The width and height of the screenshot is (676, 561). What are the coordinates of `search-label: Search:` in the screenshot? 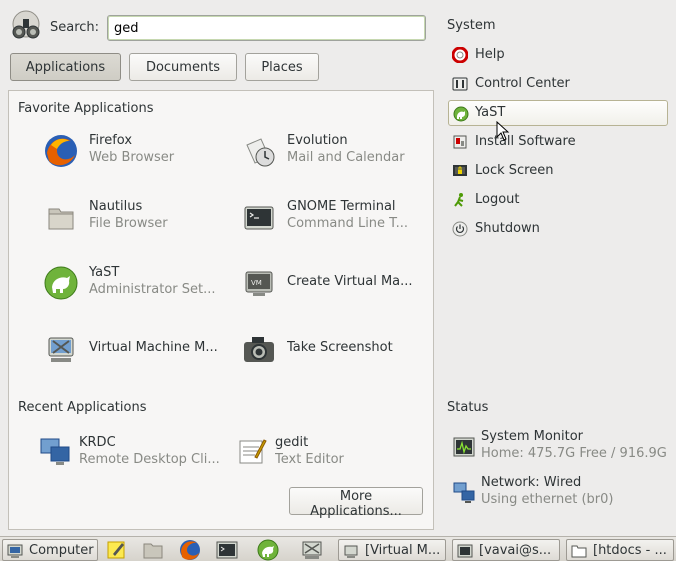 It's located at (75, 27).